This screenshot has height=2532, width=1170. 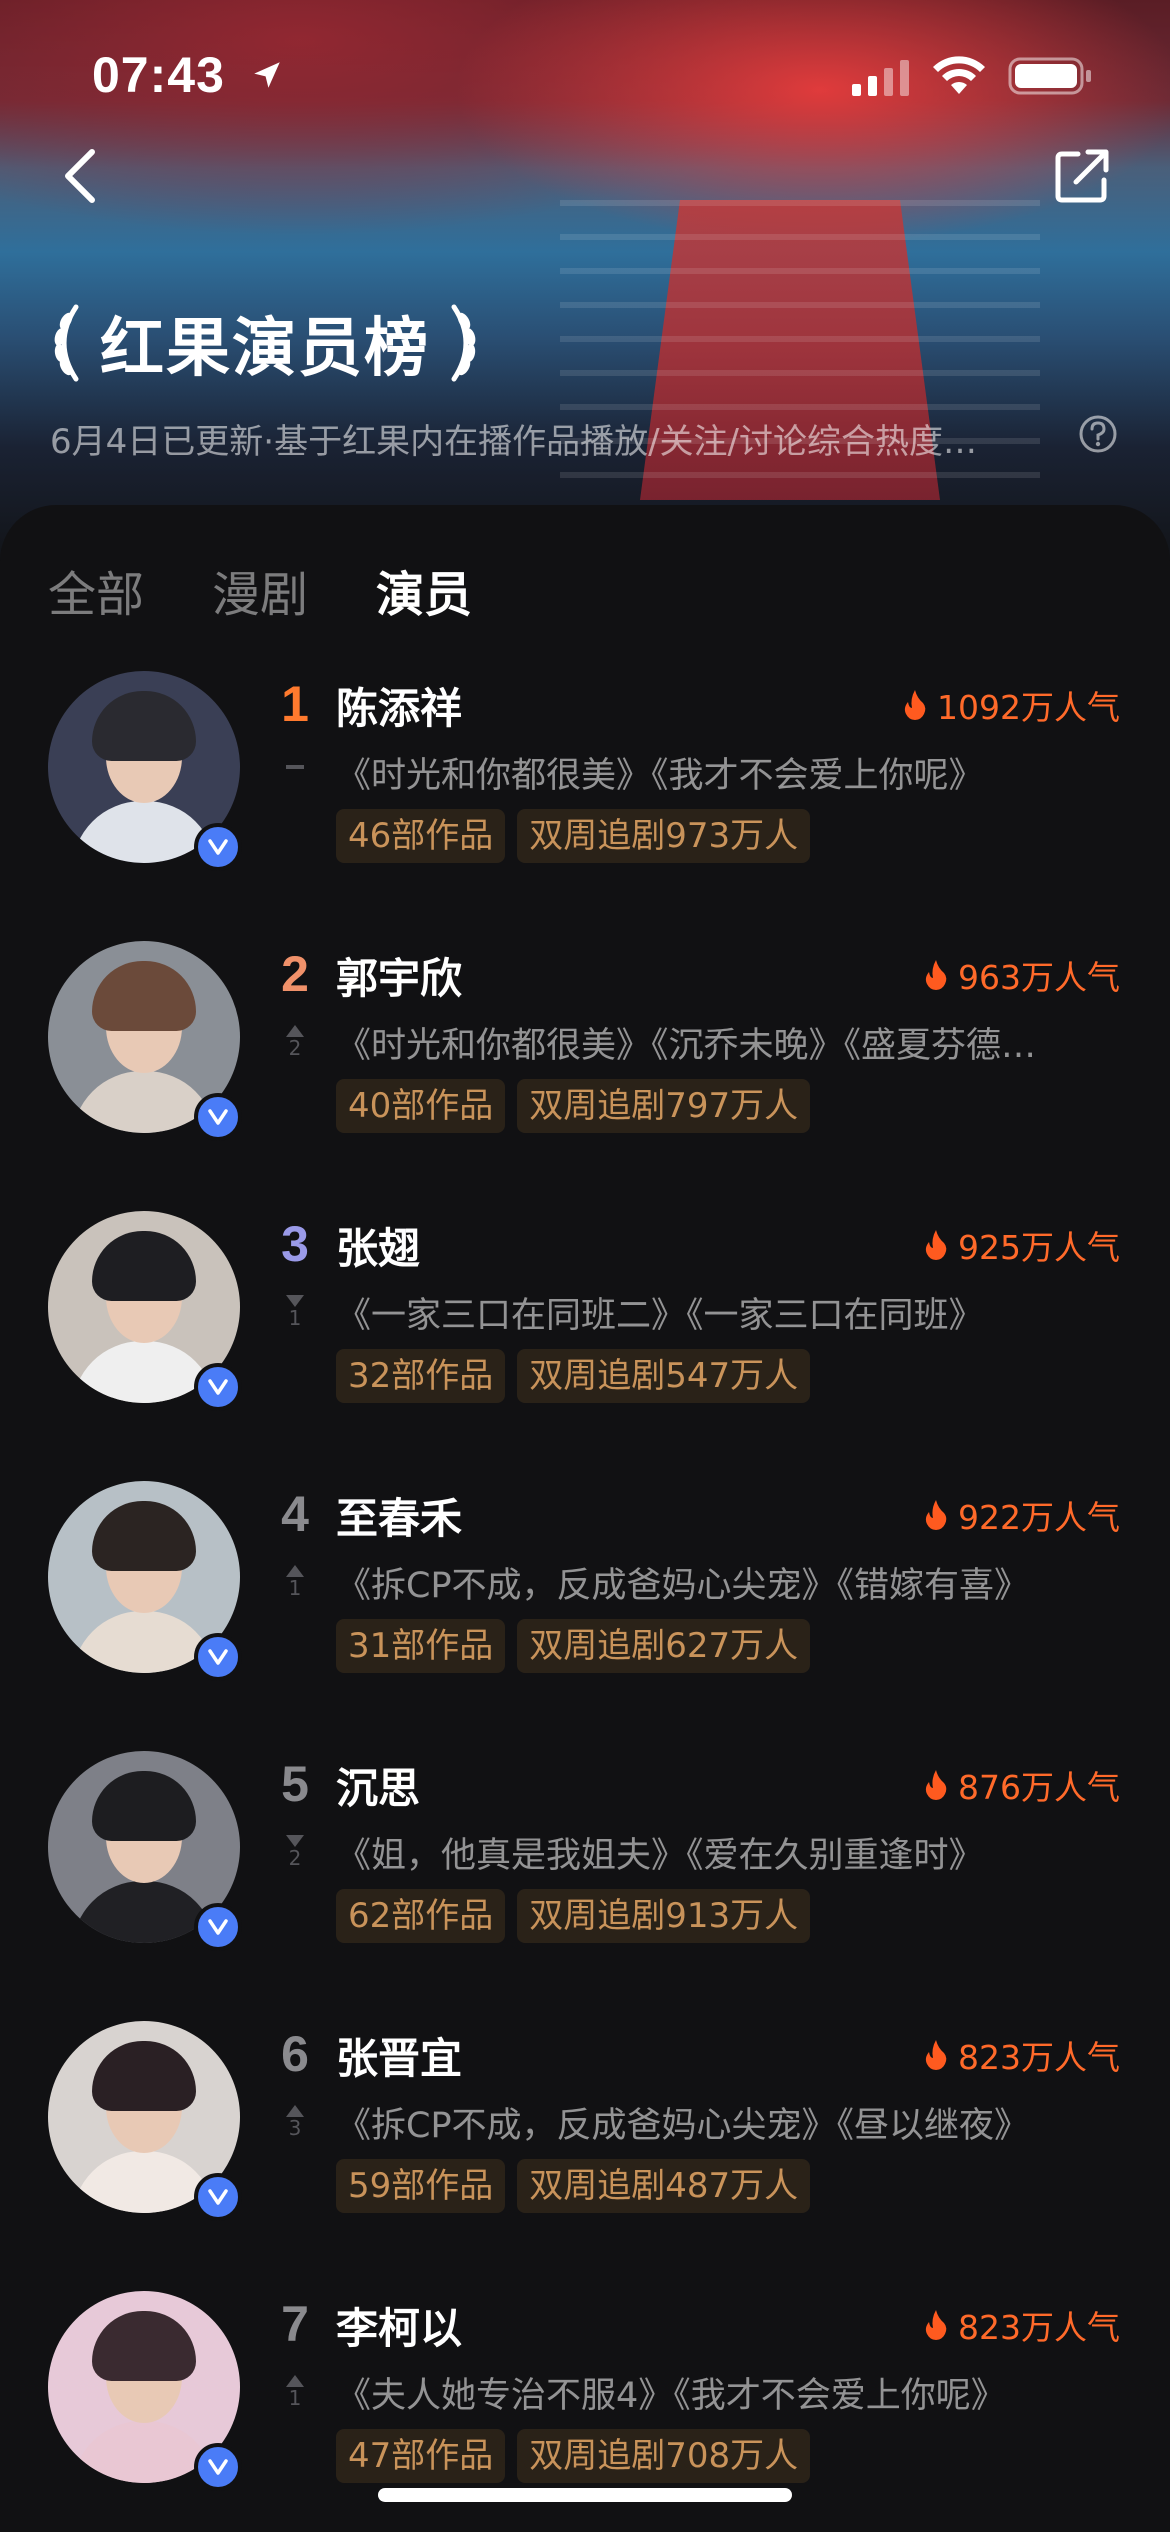 I want to click on cellular-signal-icon, so click(x=880, y=78).